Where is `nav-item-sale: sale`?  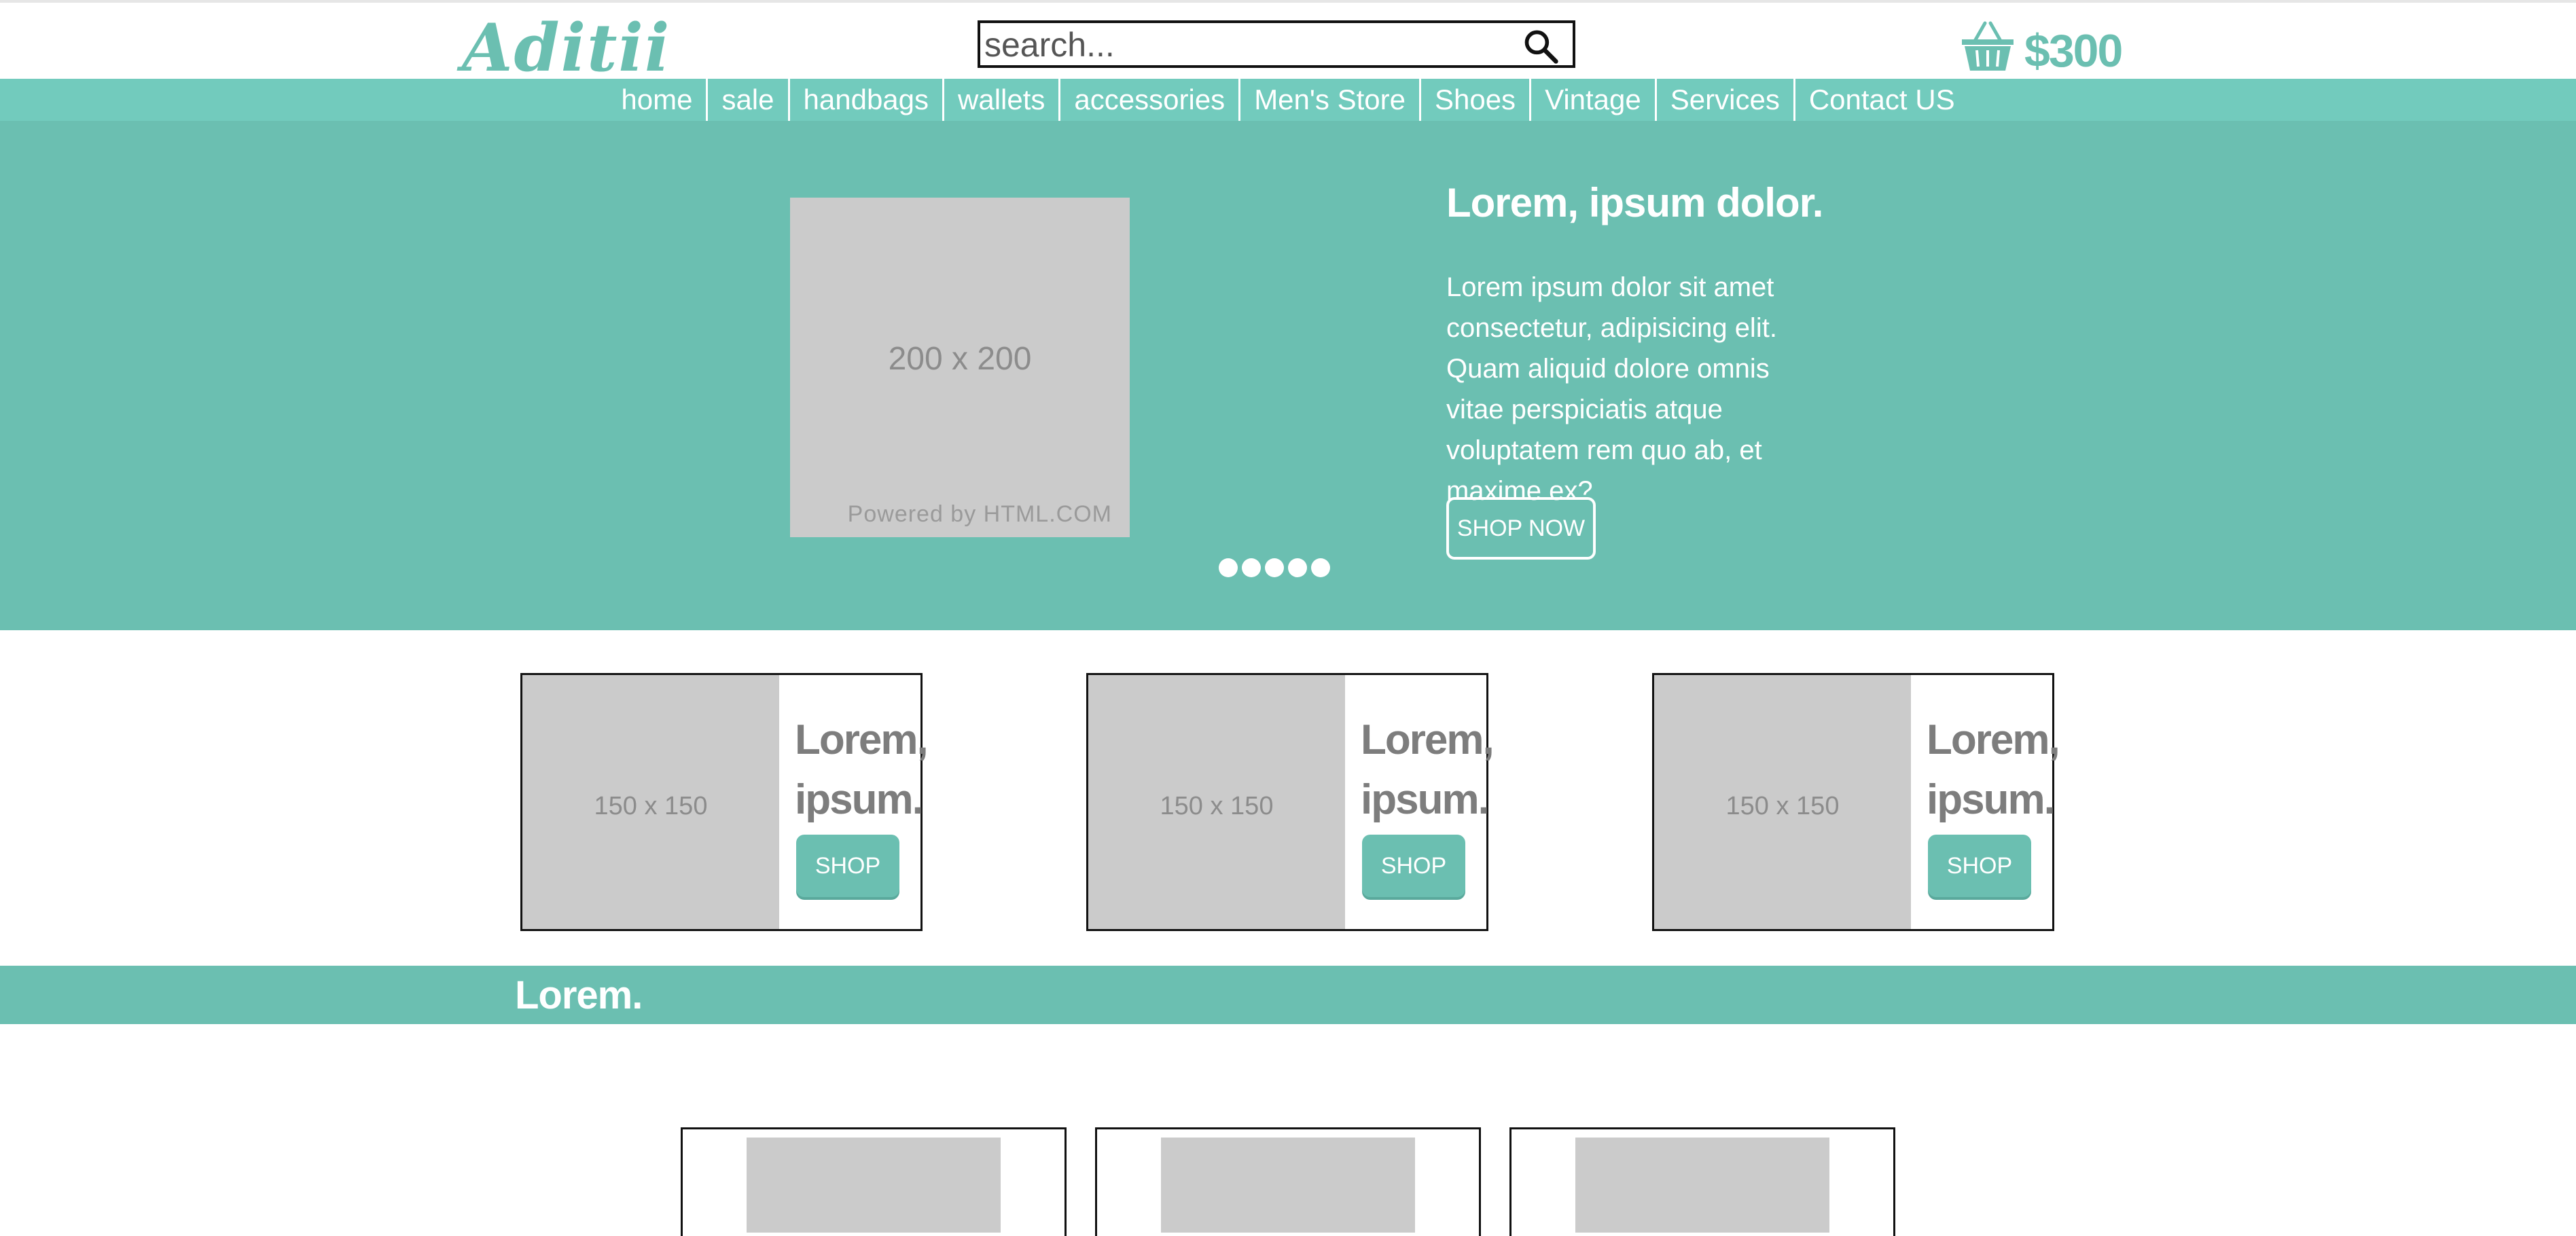 nav-item-sale: sale is located at coordinates (749, 100).